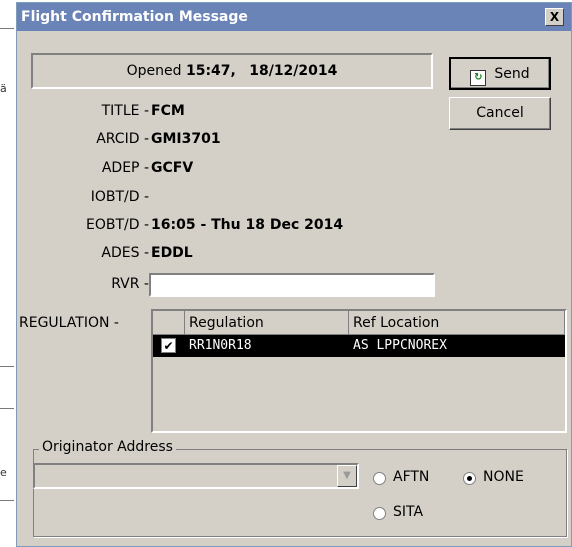 The width and height of the screenshot is (572, 547). I want to click on refresh-document-icon: ↻, so click(478, 78).